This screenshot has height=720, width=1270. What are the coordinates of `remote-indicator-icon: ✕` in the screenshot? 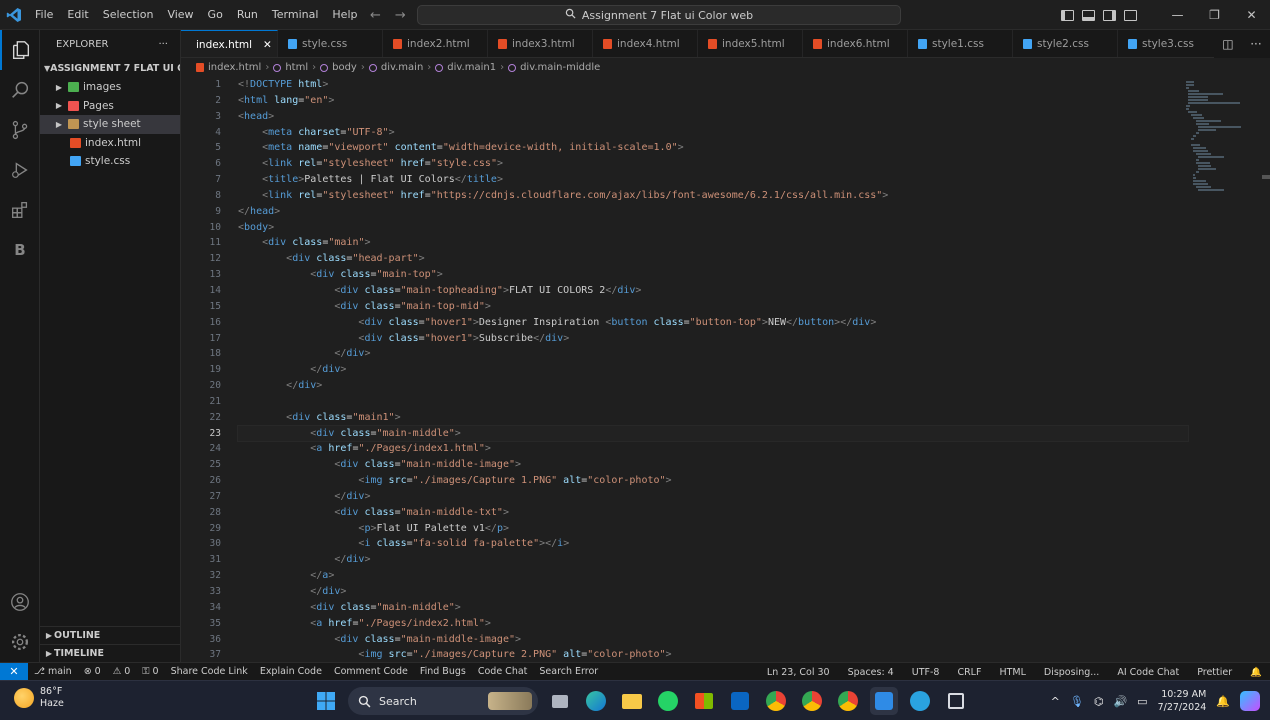 It's located at (14, 671).